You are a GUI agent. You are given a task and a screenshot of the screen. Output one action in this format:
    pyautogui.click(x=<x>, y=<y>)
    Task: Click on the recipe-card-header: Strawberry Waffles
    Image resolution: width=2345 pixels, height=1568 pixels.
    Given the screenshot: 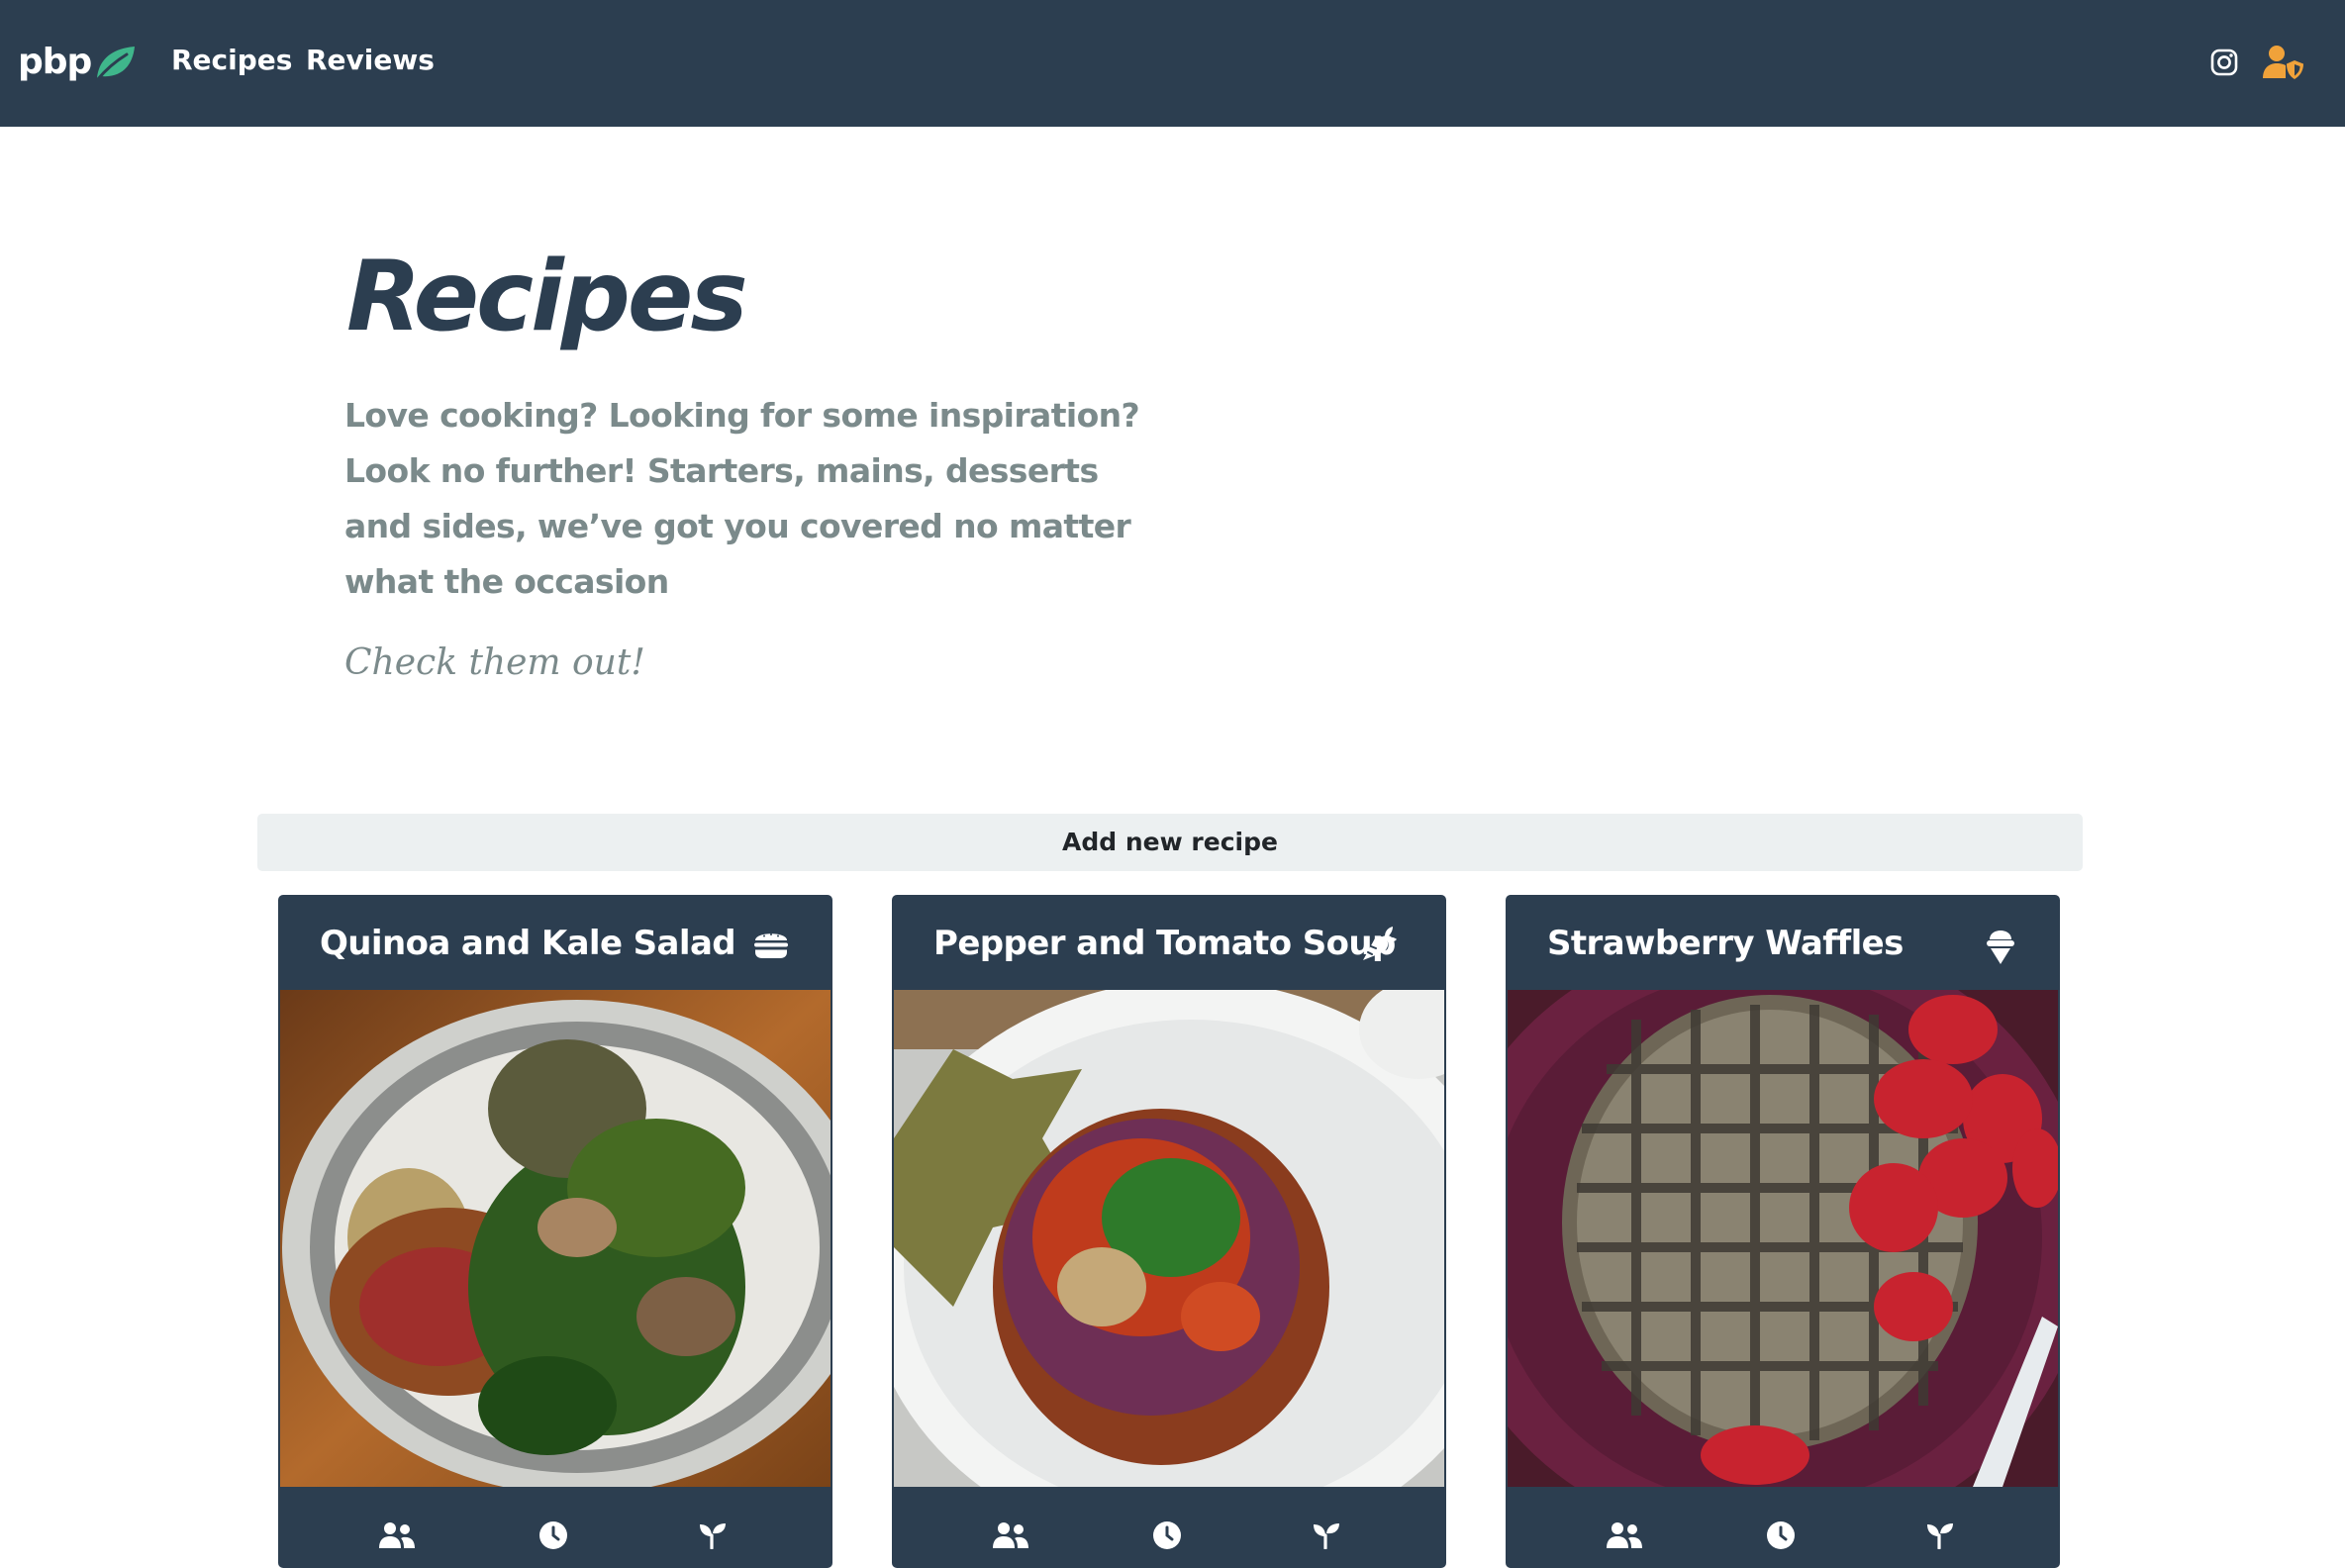 What is the action you would take?
    pyautogui.click(x=1783, y=942)
    